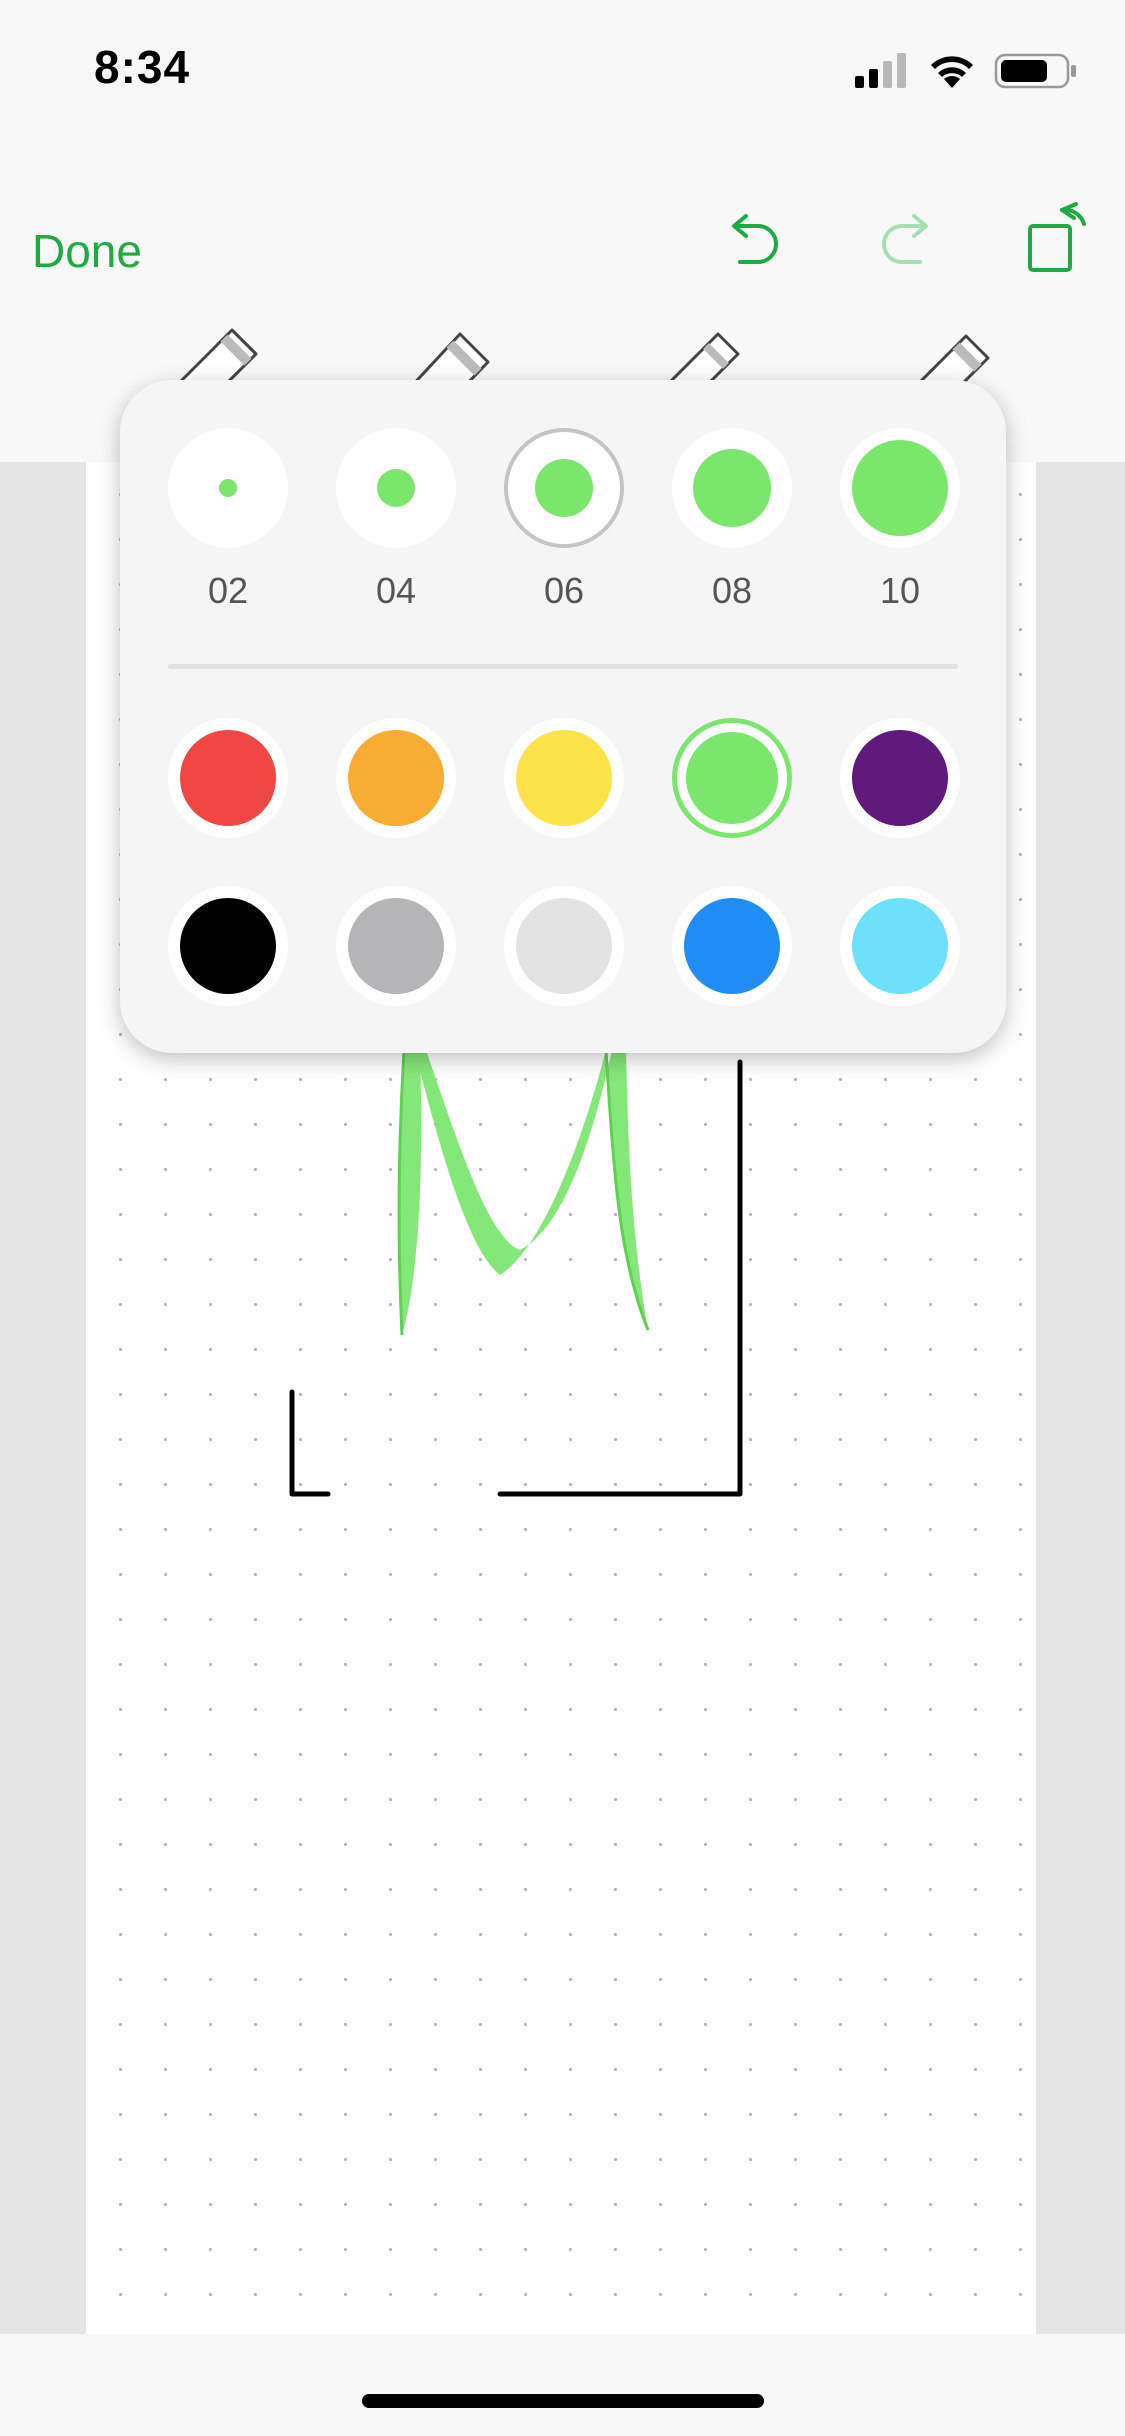 The height and width of the screenshot is (2436, 1125). I want to click on size-option-04: 04, so click(396, 523).